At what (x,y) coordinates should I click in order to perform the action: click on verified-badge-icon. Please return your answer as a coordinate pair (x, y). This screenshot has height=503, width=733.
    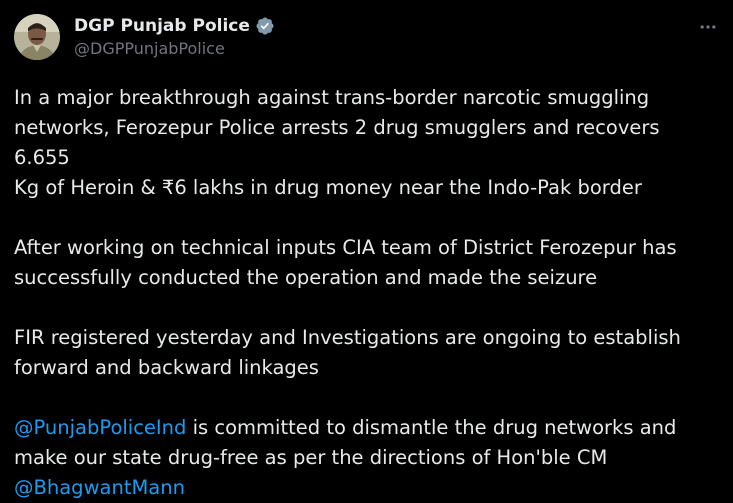
    Looking at the image, I should click on (265, 26).